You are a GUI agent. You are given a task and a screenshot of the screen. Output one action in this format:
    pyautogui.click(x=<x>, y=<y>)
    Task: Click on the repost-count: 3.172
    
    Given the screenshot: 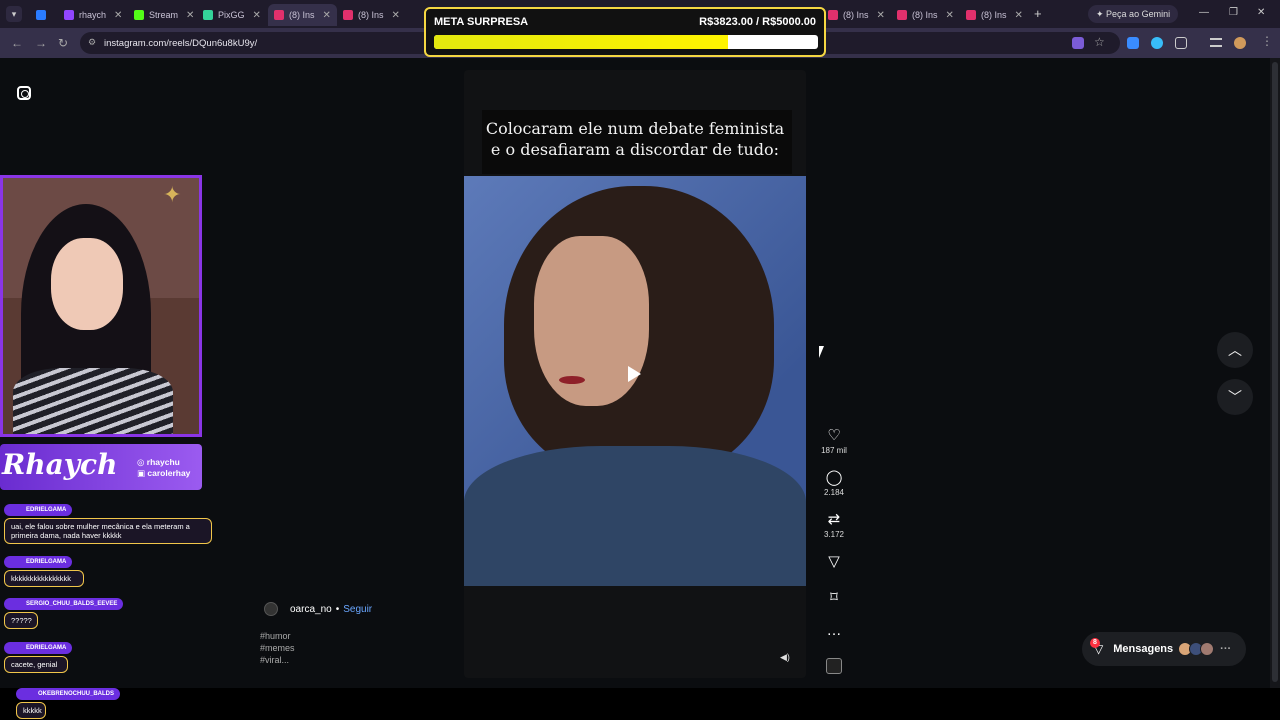 What is the action you would take?
    pyautogui.click(x=834, y=534)
    